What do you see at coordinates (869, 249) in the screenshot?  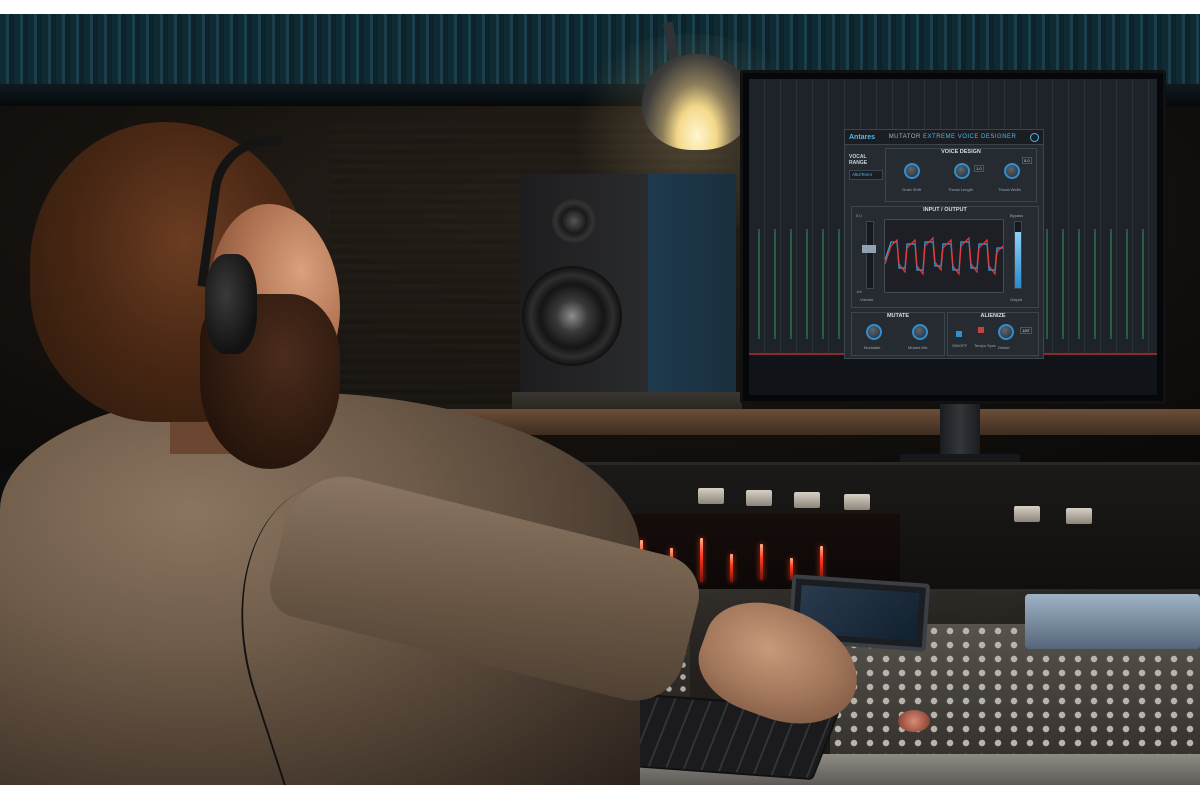 I see `volume-fader-handle` at bounding box center [869, 249].